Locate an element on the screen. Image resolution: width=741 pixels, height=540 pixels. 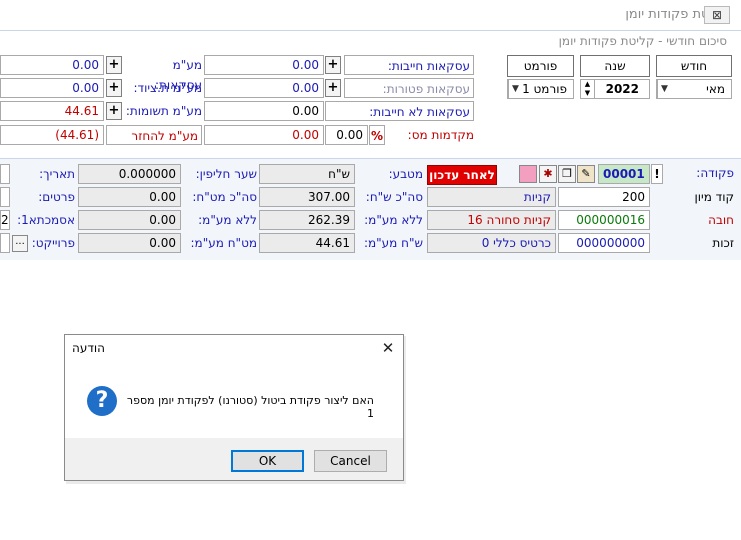
credit-account-name: כרטיס כללי 0 is located at coordinates (491, 243).